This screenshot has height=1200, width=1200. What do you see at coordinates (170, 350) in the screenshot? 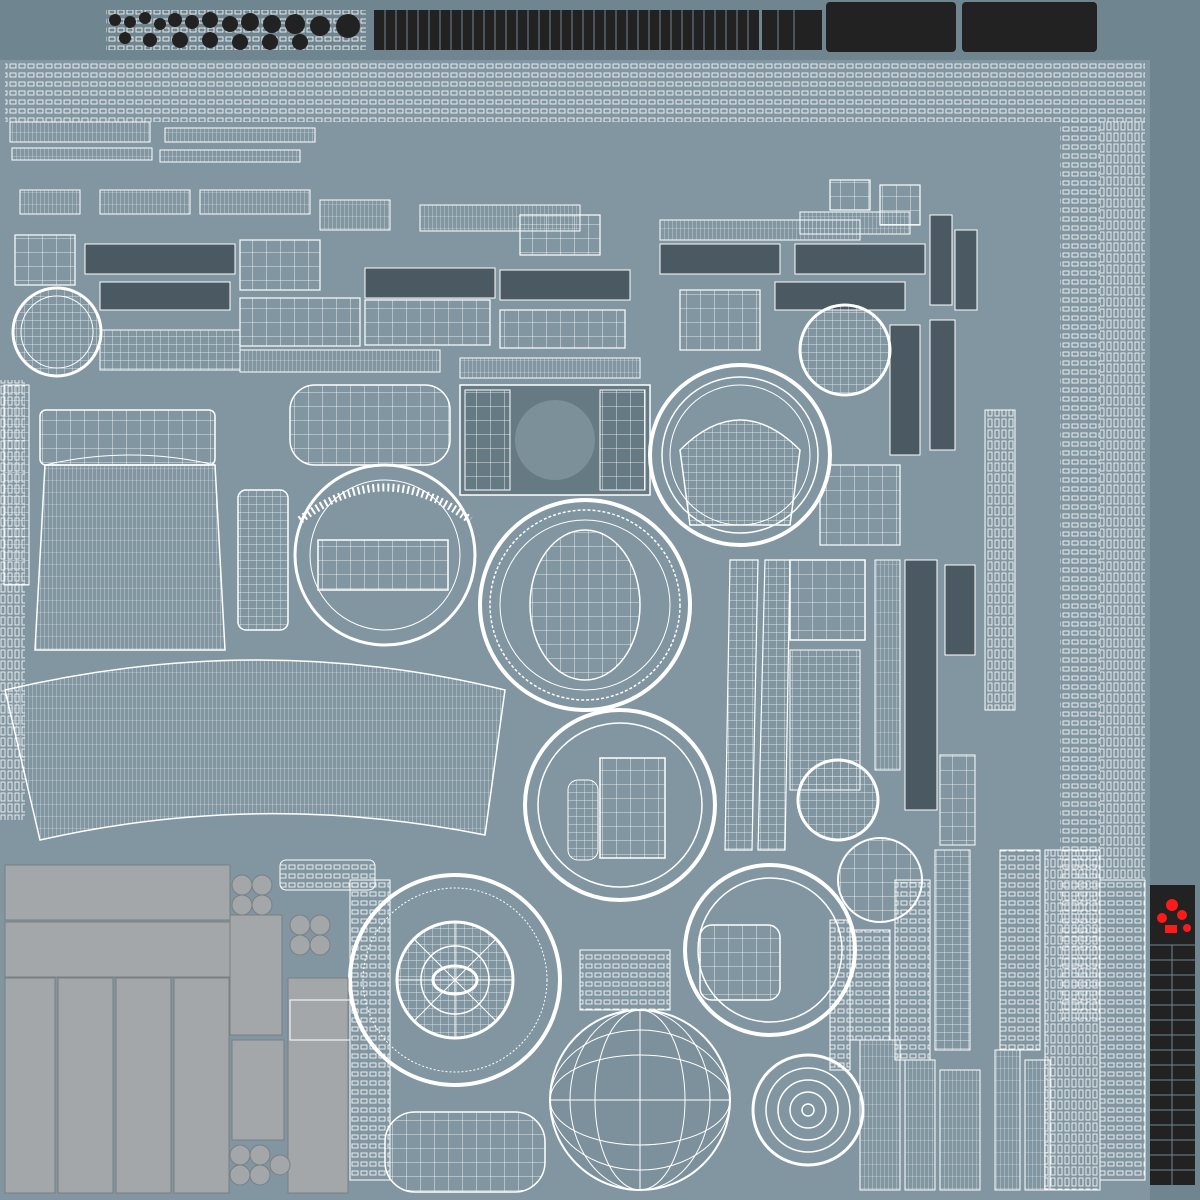
I see `frame-island` at bounding box center [170, 350].